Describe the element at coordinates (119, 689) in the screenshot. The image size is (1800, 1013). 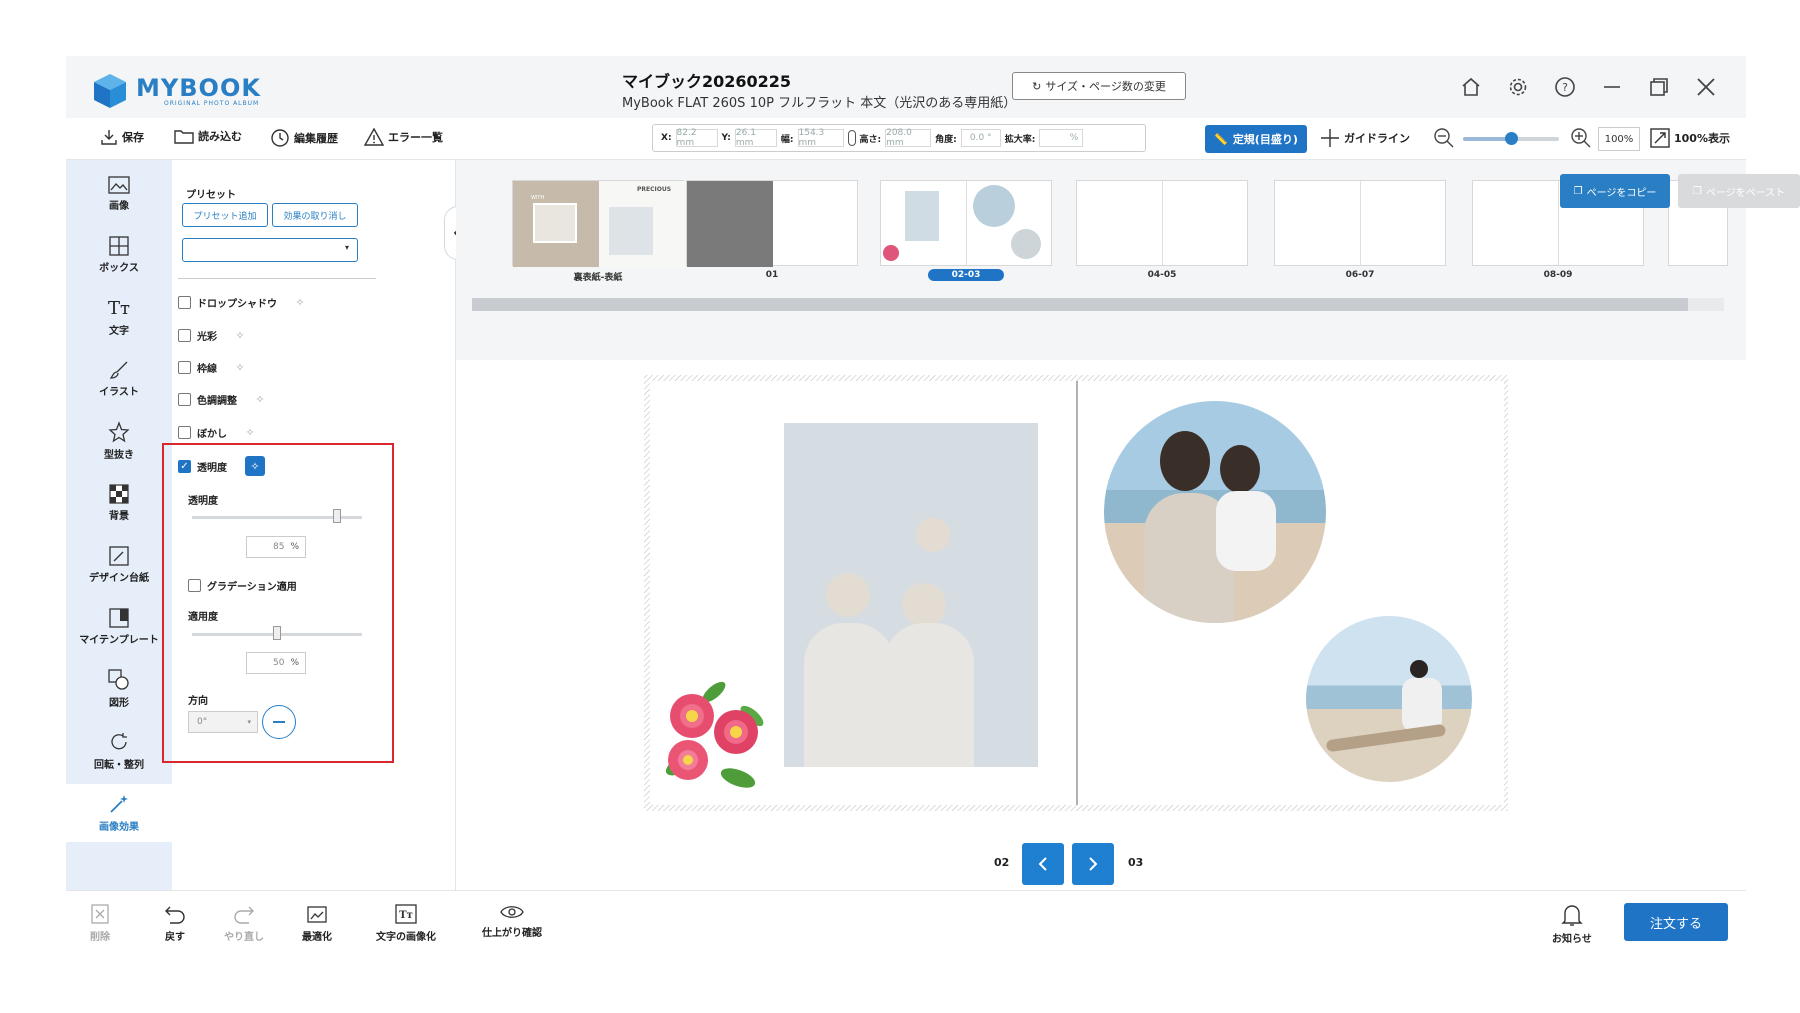
I see `nav-item-shape: 図形` at that location.